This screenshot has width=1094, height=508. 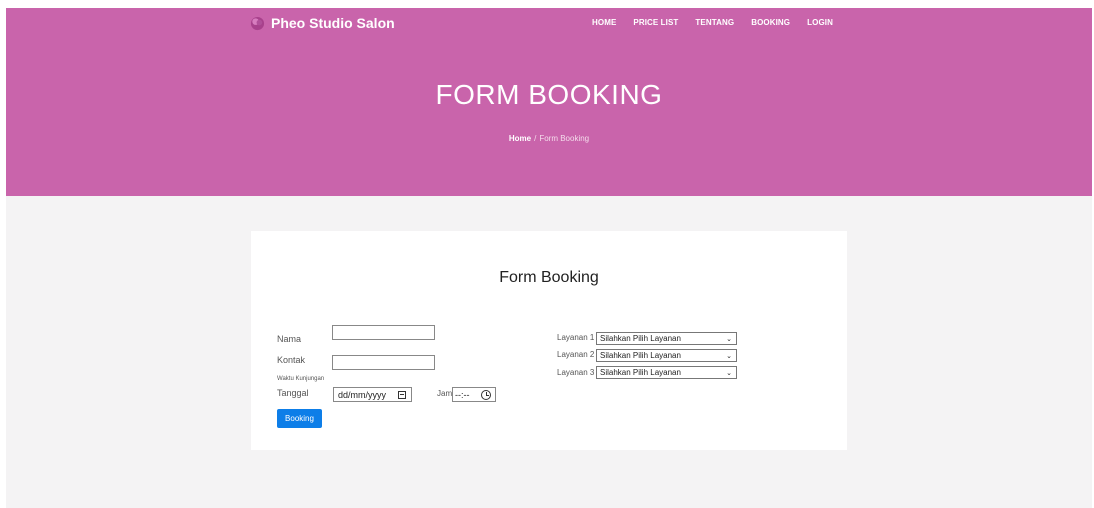 What do you see at coordinates (520, 138) in the screenshot?
I see `breadcrumb-home: Home` at bounding box center [520, 138].